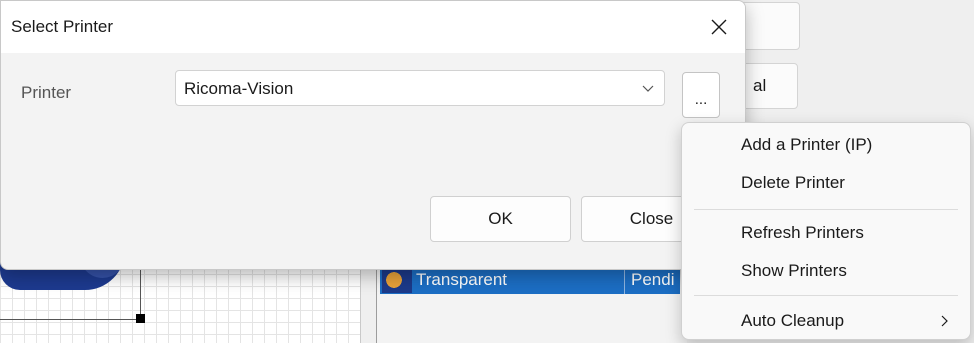 The image size is (974, 343). I want to click on menu-item-label: Auto Cleanup, so click(793, 320).